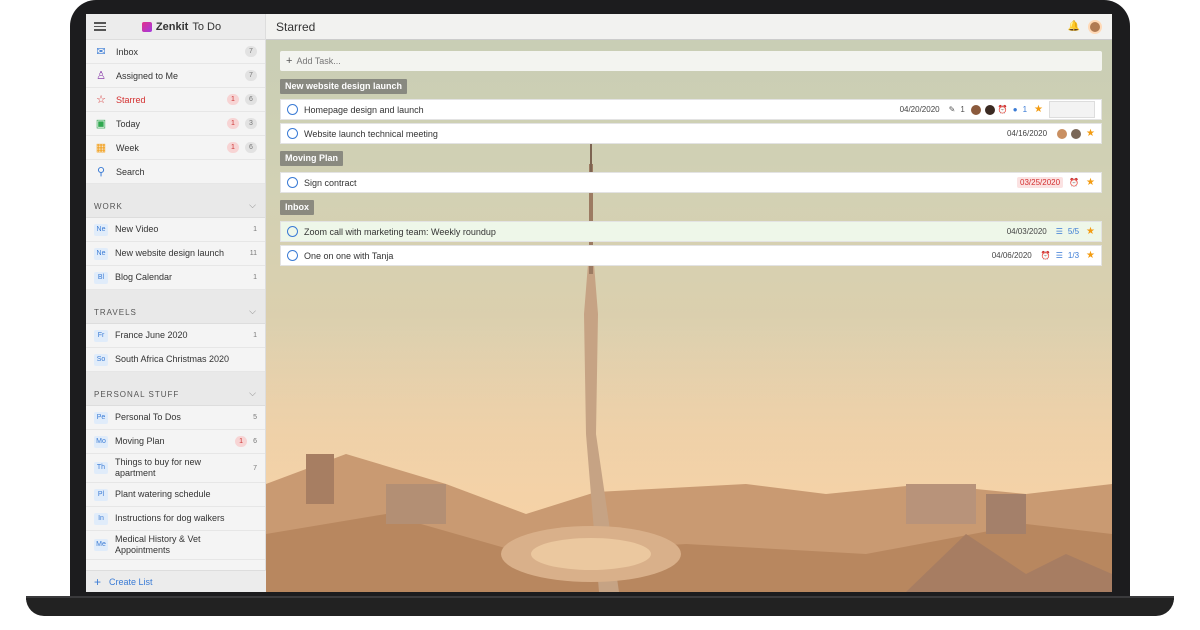  What do you see at coordinates (137, 229) in the screenshot?
I see `list-label: New Video` at bounding box center [137, 229].